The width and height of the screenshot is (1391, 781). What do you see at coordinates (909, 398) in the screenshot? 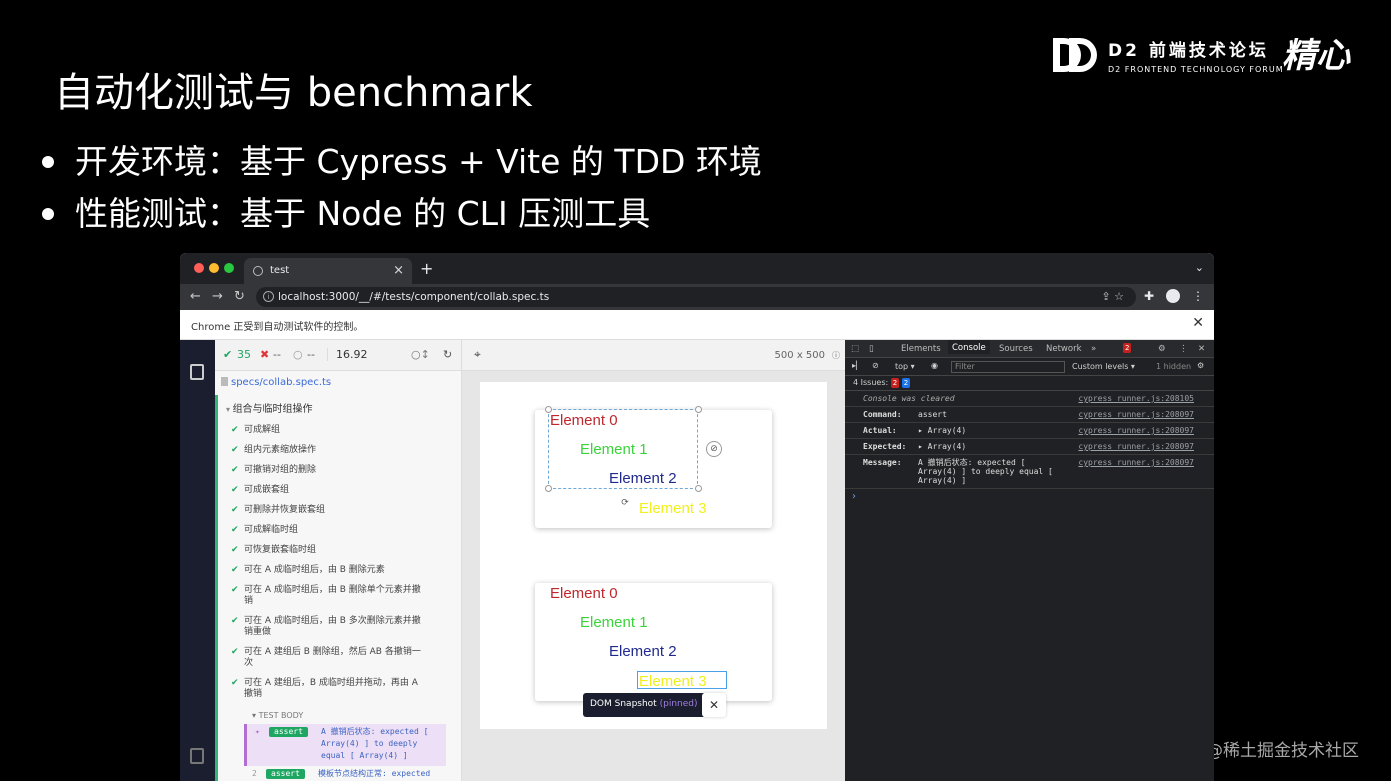
I see `log-label: Console was cleared` at bounding box center [909, 398].